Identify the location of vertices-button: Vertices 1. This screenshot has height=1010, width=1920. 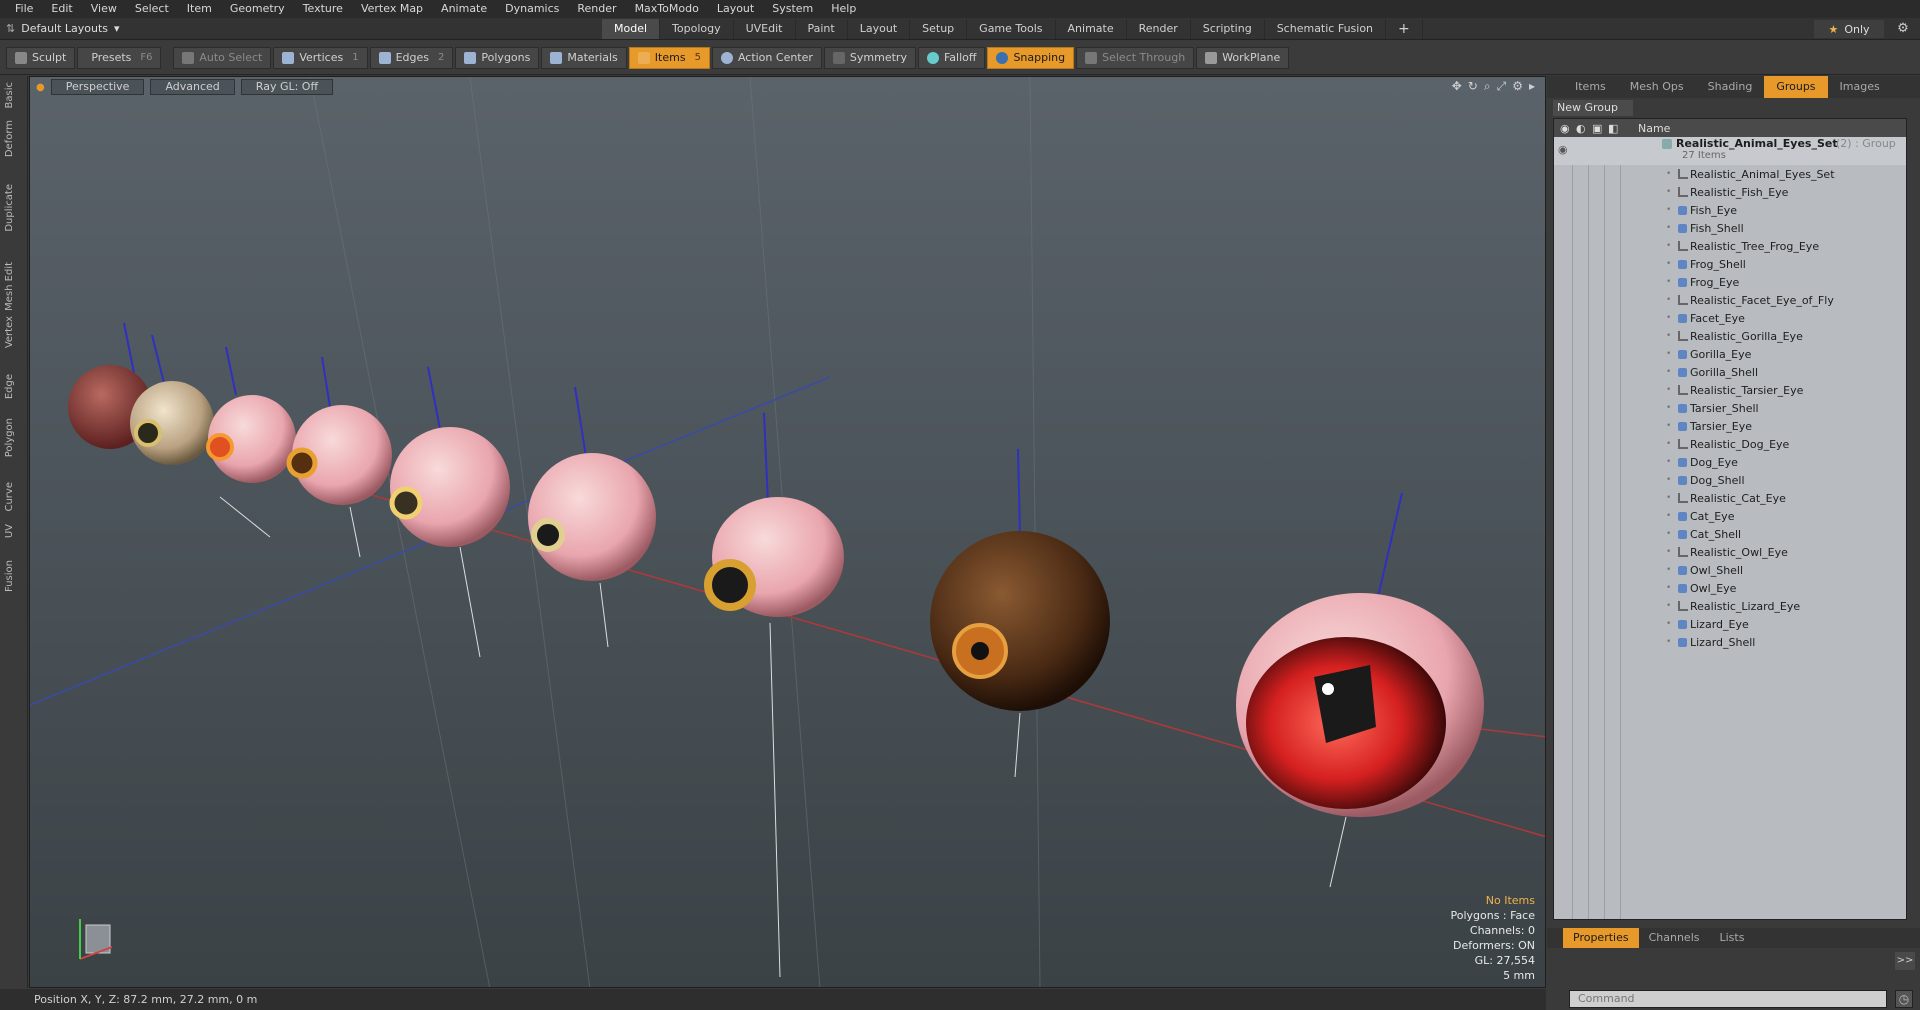
(320, 57).